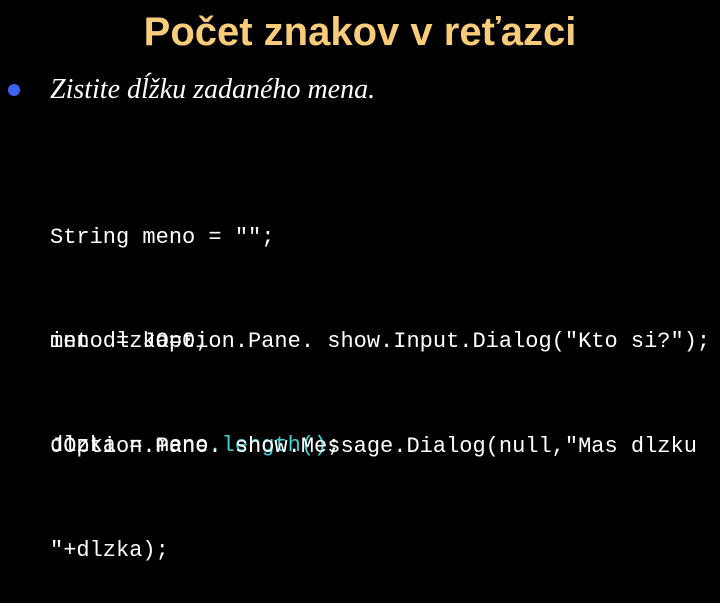  I want to click on bullet-text: Zistite dĺžku zadaného mena., so click(213, 89).